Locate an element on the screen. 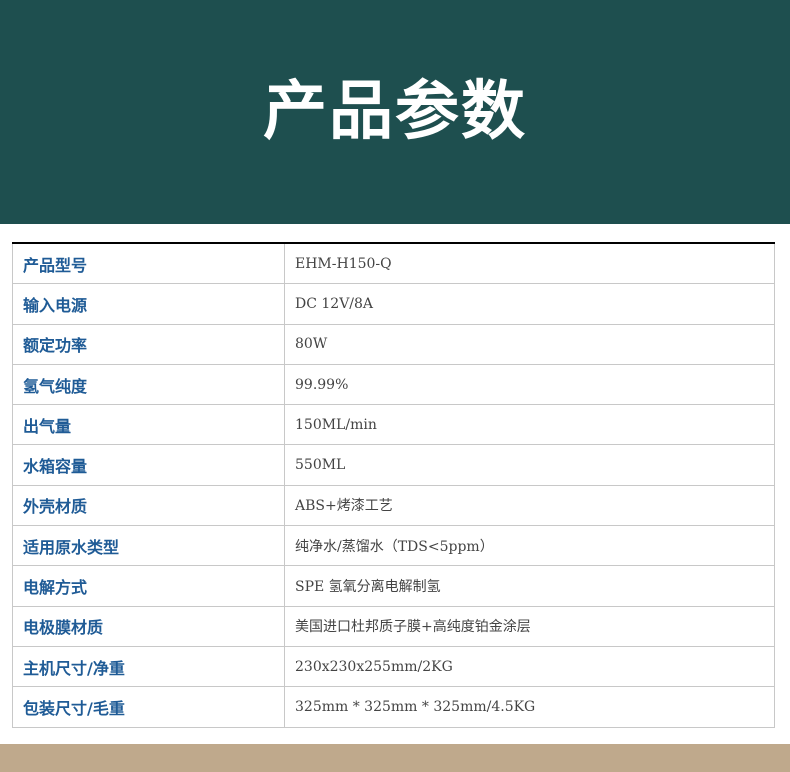 Image resolution: width=790 pixels, height=772 pixels. table-row: 电极膜材质 美国进口杜邦质子膜+高纯度铂金涂层 is located at coordinates (393, 626).